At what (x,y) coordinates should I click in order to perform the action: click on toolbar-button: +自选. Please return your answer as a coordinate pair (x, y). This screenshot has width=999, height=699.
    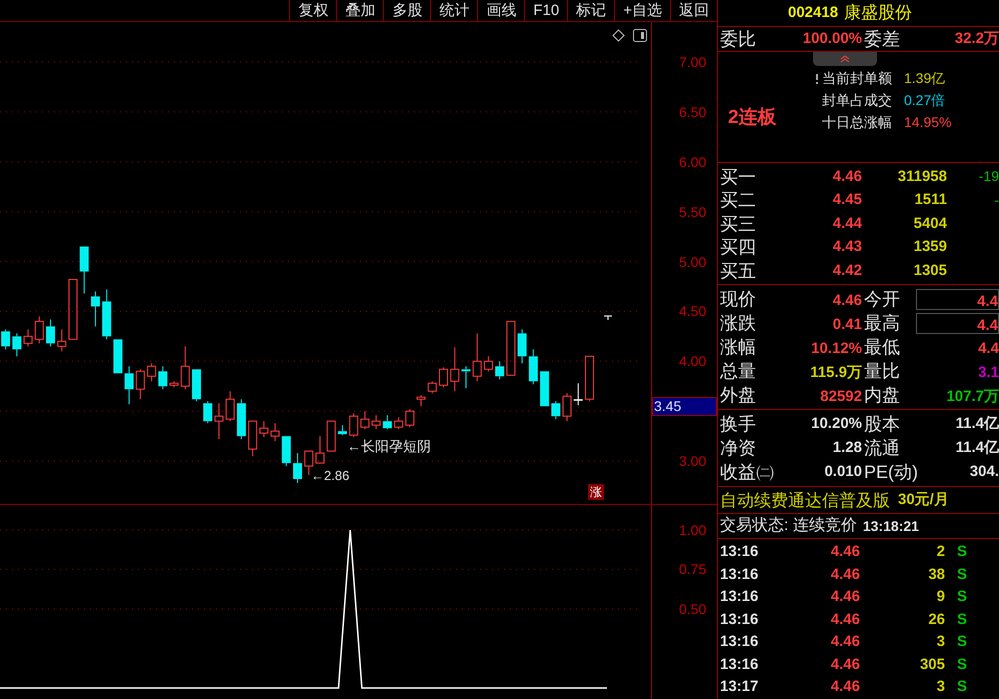
    Looking at the image, I should click on (642, 11).